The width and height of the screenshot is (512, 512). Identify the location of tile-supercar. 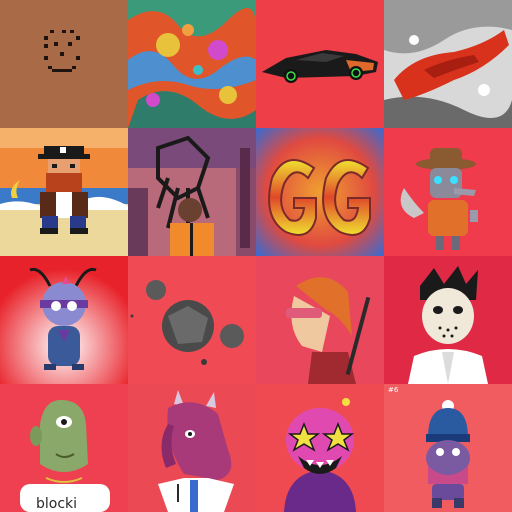
(320, 64).